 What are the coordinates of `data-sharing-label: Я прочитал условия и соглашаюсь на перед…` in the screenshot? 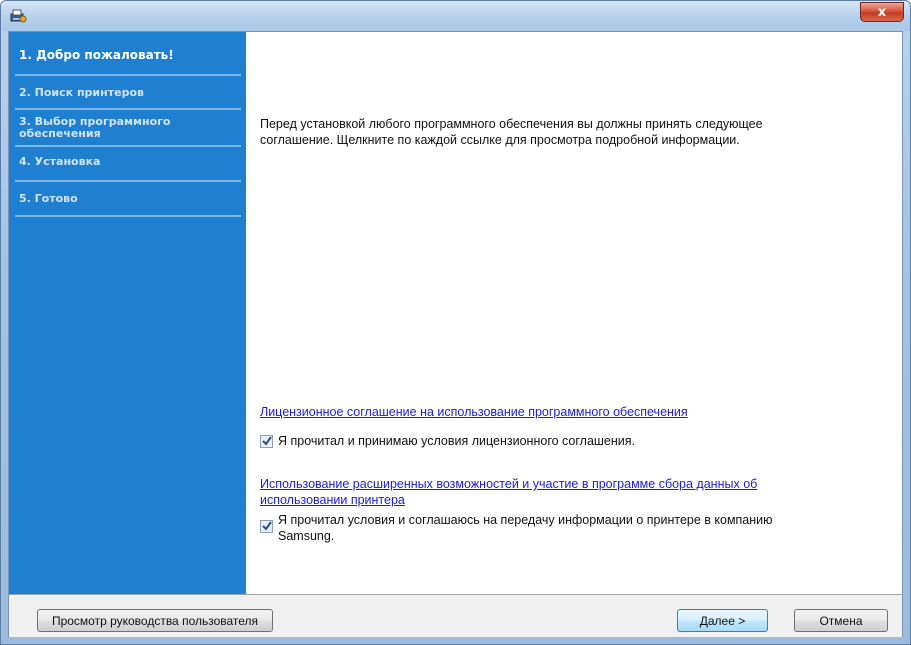 It's located at (525, 528).